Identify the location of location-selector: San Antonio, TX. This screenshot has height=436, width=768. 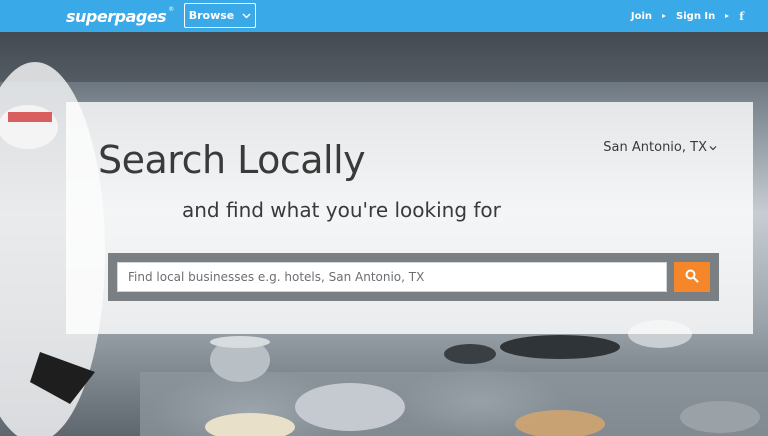
(660, 147).